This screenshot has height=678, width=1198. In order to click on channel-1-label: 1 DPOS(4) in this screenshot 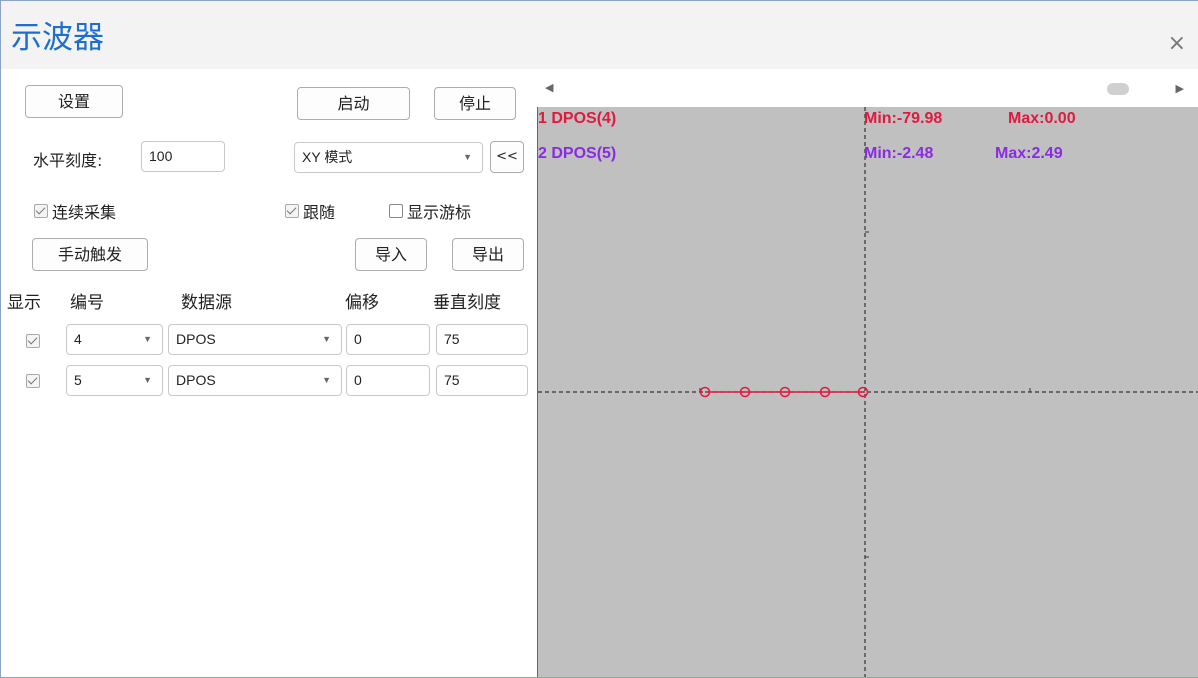, I will do `click(577, 118)`.